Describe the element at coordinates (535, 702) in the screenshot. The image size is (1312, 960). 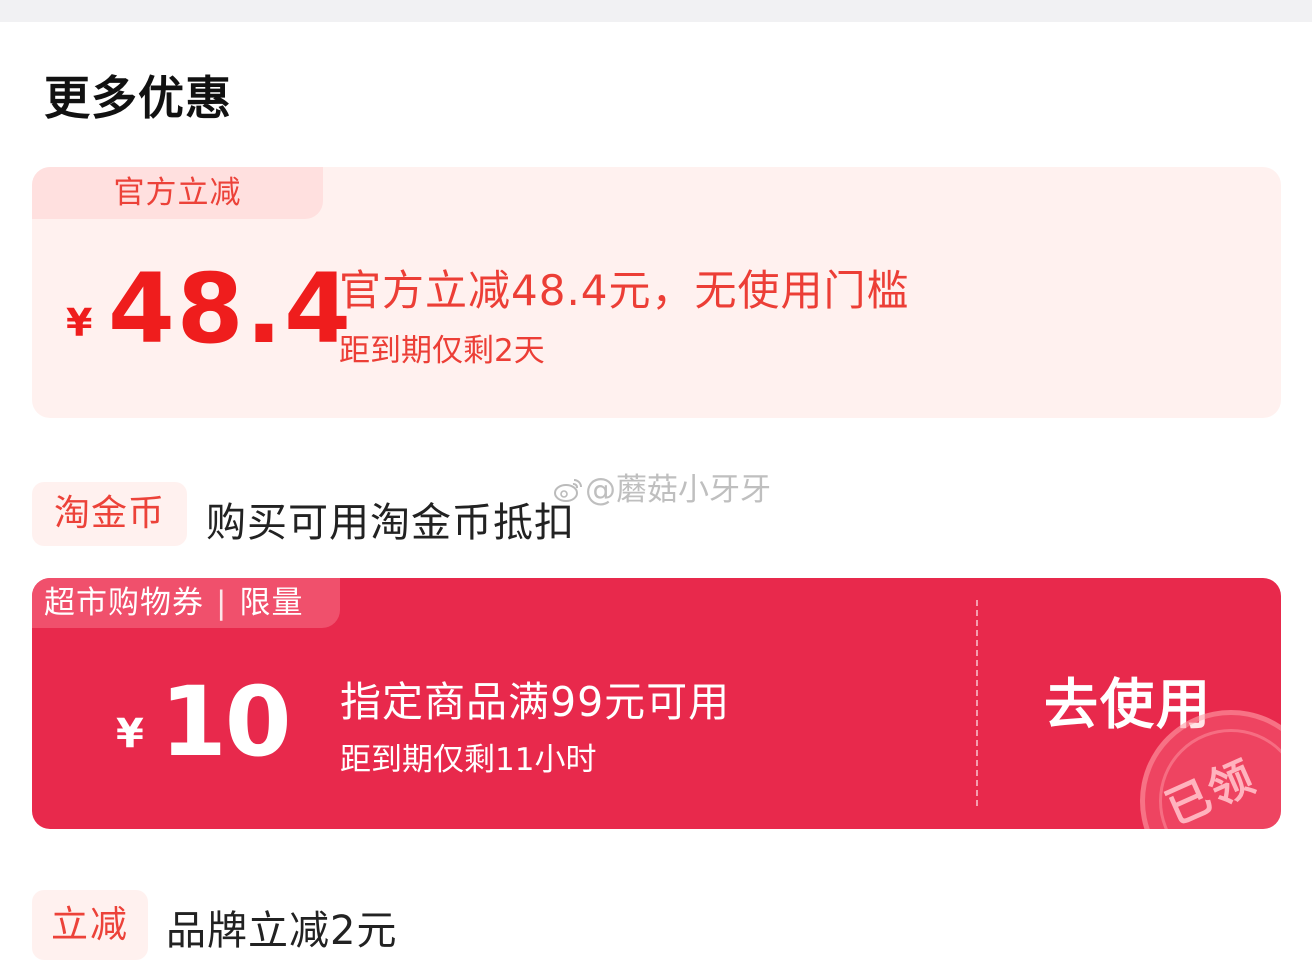
I see `coupon-description: 指定商品满99元可用` at that location.